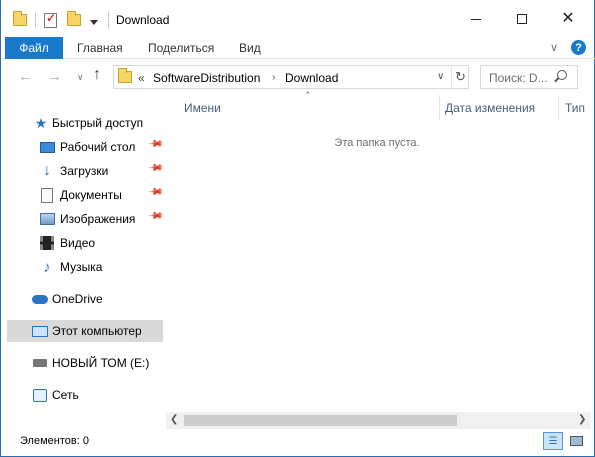 The image size is (595, 457). What do you see at coordinates (91, 195) in the screenshot?
I see `sidebar-item-label: Документы` at bounding box center [91, 195].